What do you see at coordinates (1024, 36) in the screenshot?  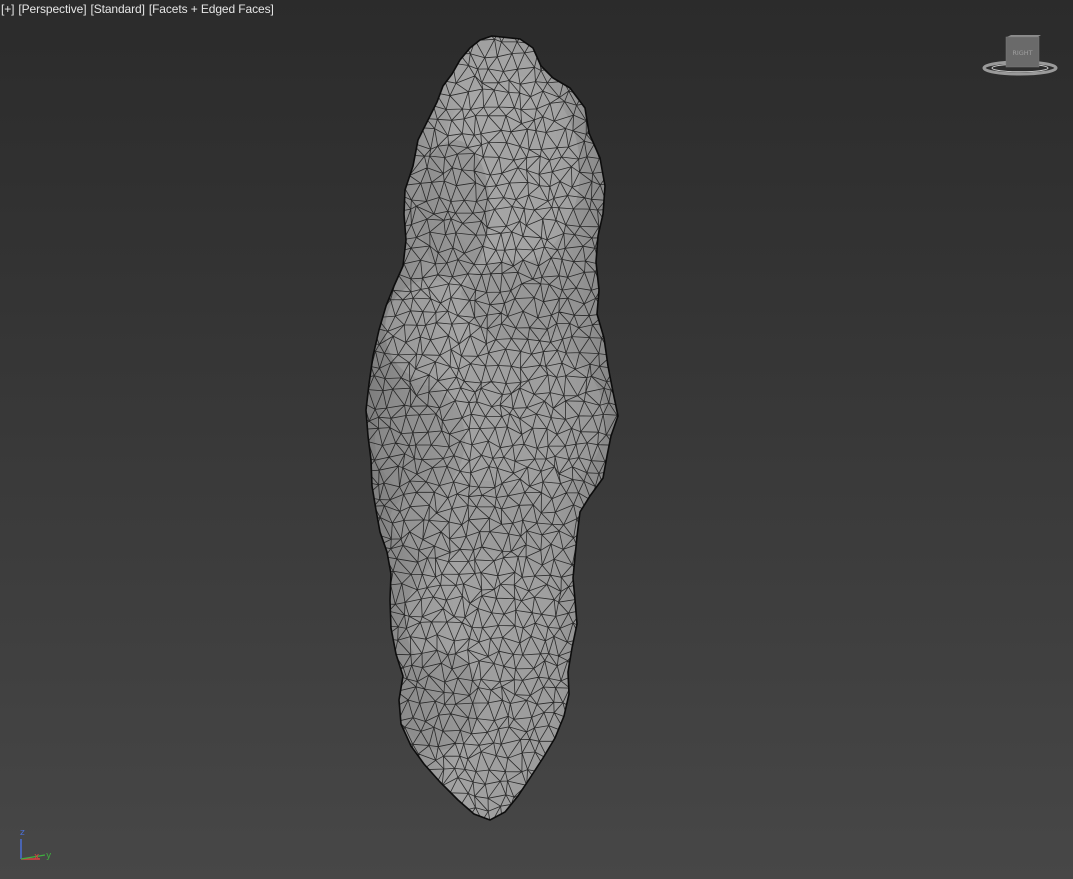 I see `viewcube-top-face` at bounding box center [1024, 36].